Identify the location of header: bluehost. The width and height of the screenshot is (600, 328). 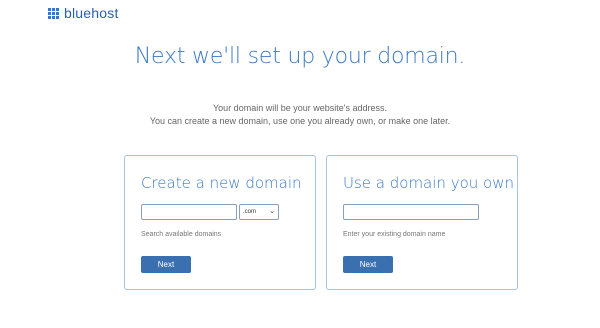
(83, 13).